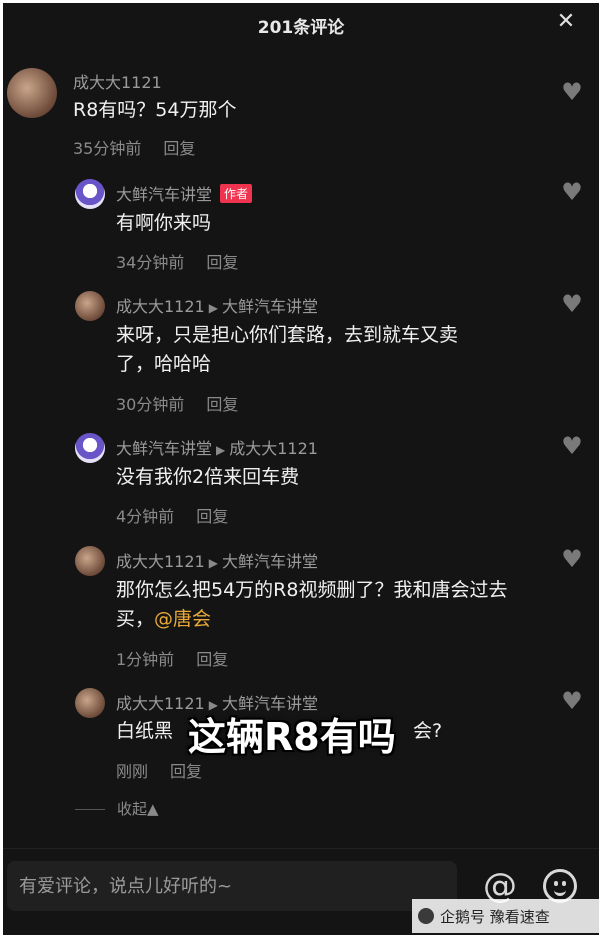 Image resolution: width=601 pixels, height=939 pixels. I want to click on comment-text-start: 白纸黑, so click(145, 731).